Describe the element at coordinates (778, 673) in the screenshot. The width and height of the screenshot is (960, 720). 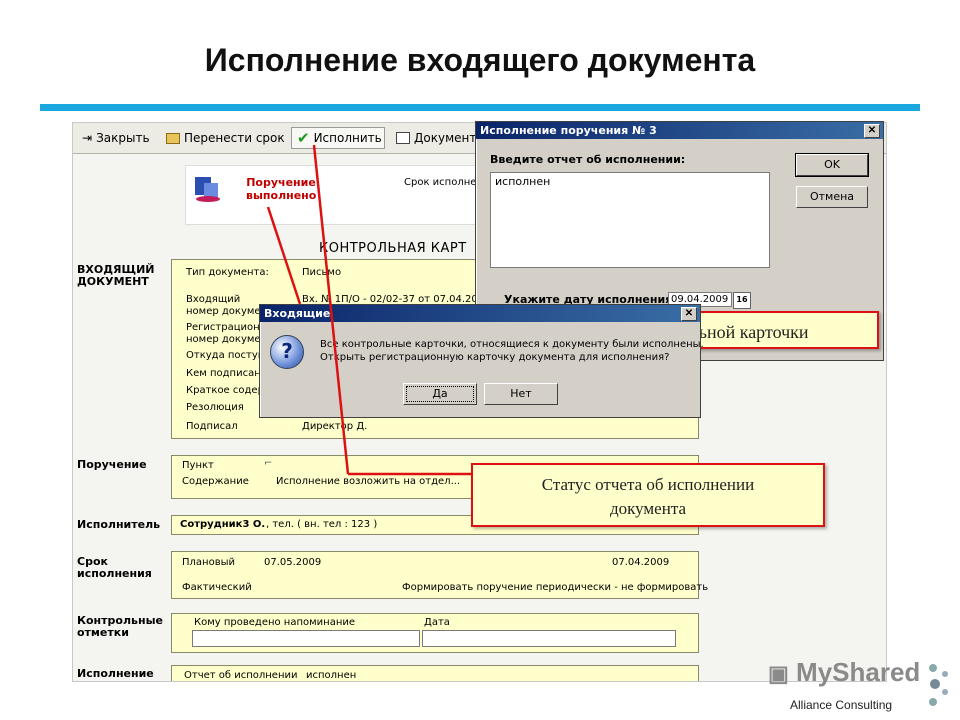
I see `presentation-icon: ▣` at that location.